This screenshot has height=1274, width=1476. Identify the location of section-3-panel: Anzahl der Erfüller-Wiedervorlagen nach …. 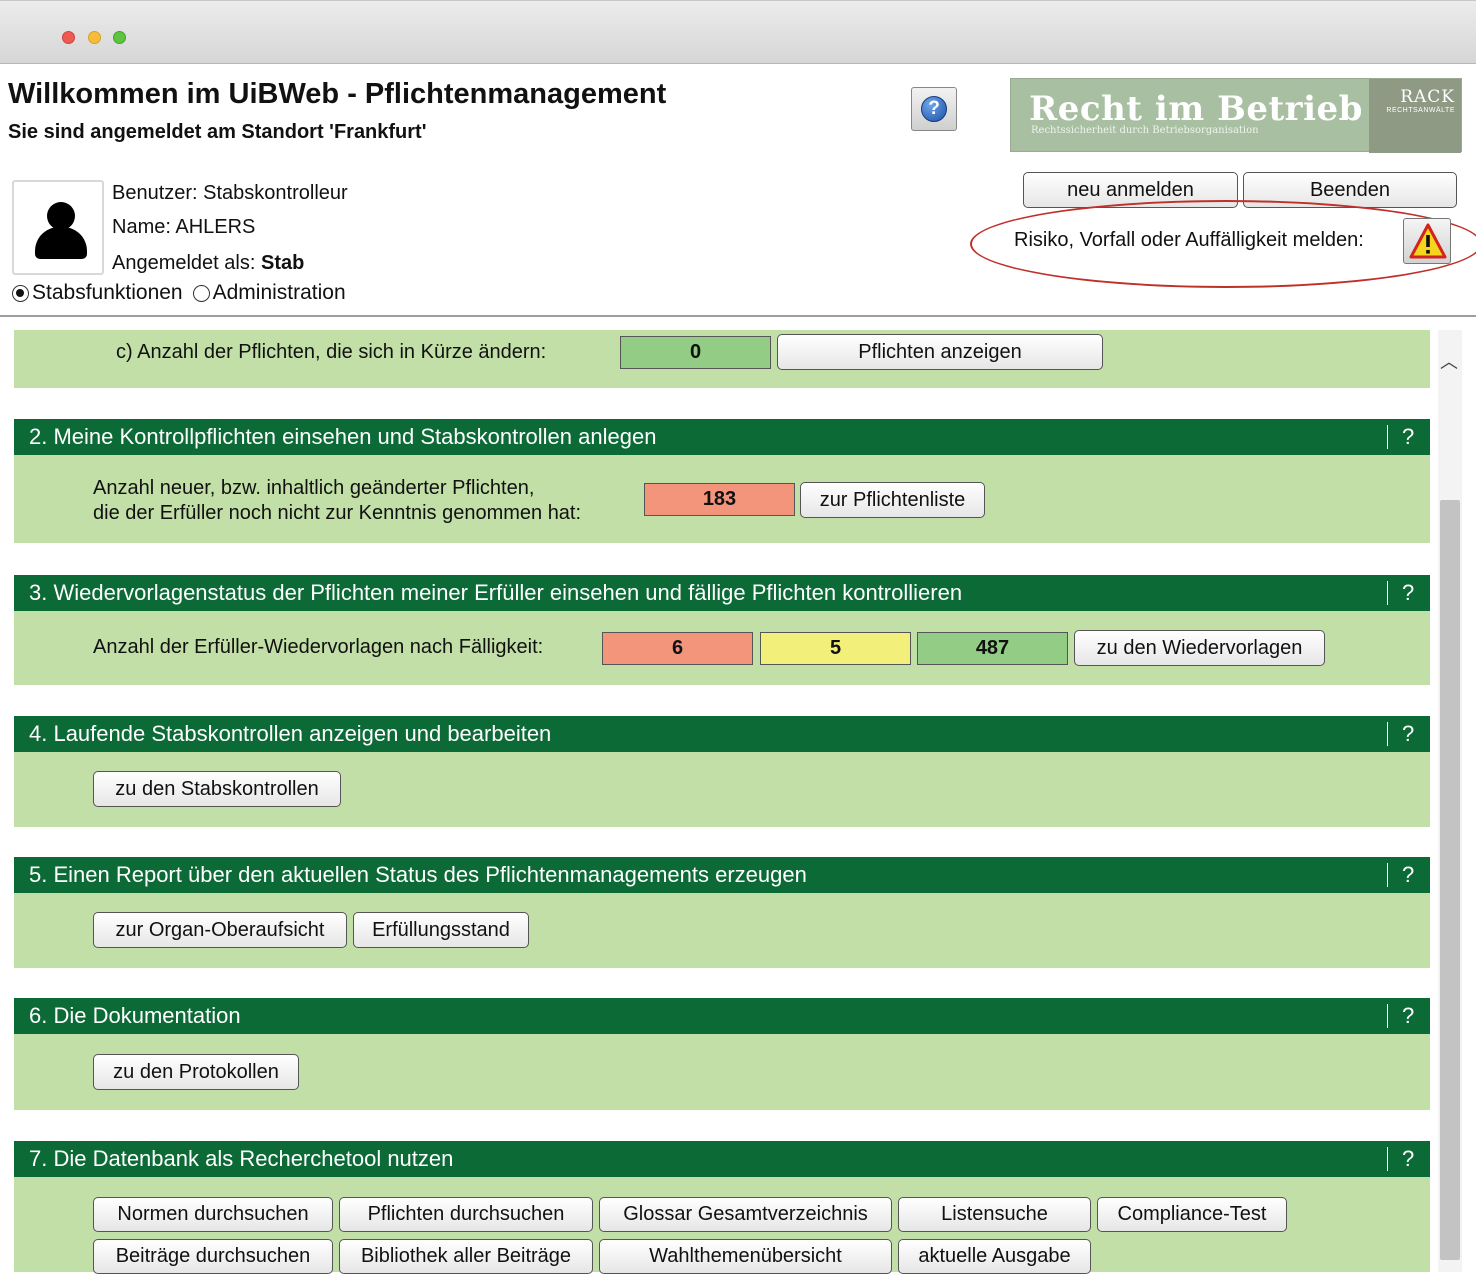
(722, 648).